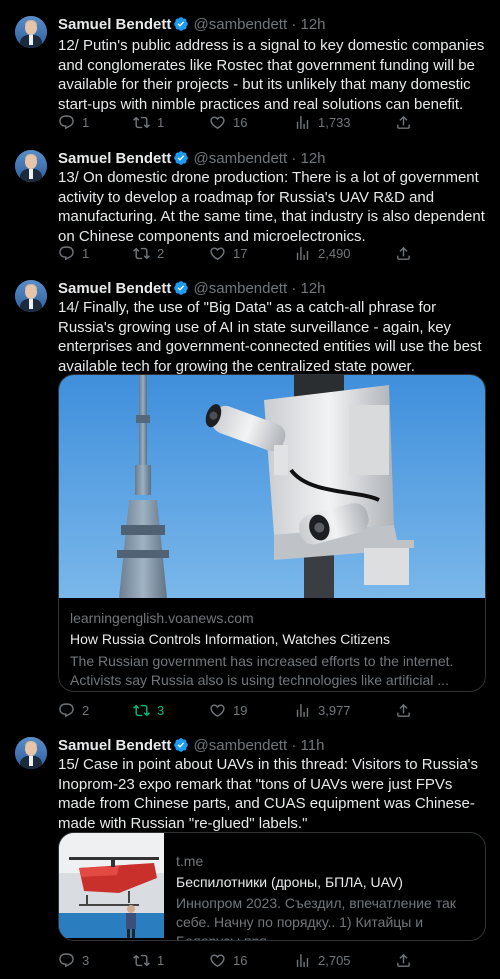 The height and width of the screenshot is (979, 500). What do you see at coordinates (190, 861) in the screenshot?
I see `card-domain: t.me` at bounding box center [190, 861].